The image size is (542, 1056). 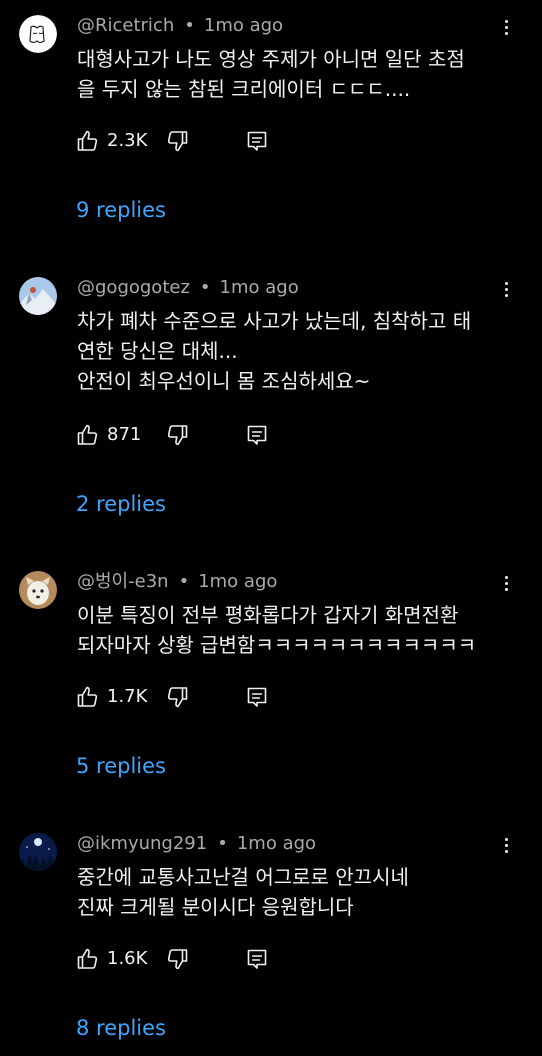 I want to click on view-replies-link: 8 replies, so click(x=121, y=1028).